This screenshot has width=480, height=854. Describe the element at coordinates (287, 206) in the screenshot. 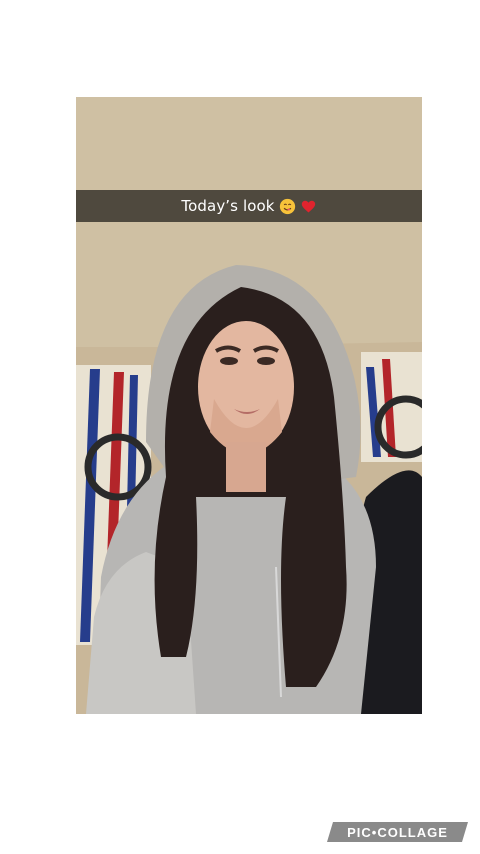

I see `smiling-face-icon` at that location.